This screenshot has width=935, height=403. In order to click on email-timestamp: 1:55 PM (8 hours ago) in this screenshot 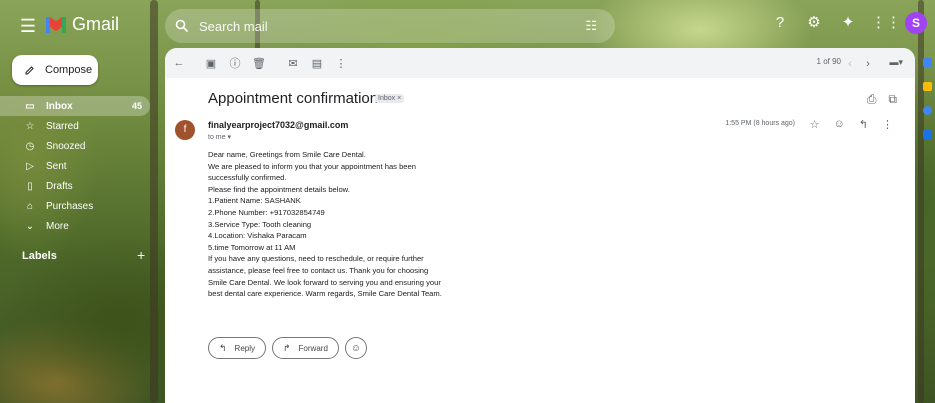, I will do `click(760, 123)`.